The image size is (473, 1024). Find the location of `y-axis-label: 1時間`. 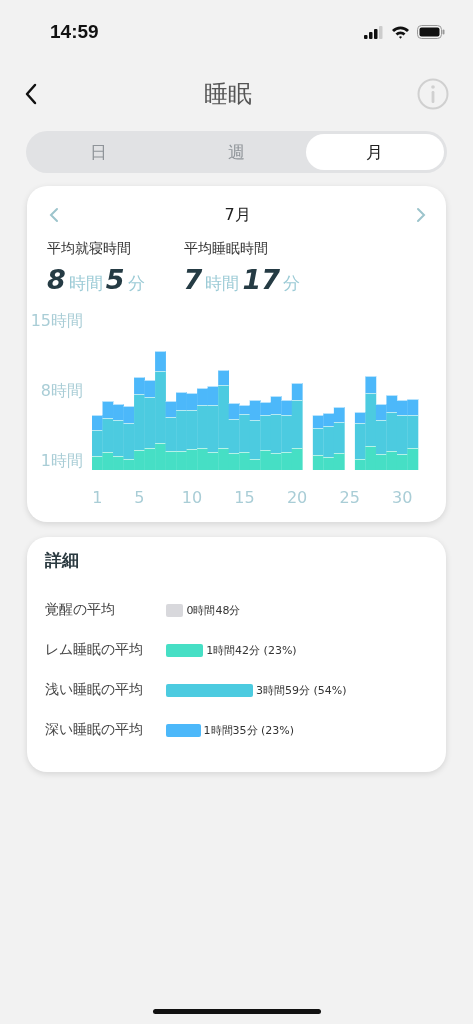

y-axis-label: 1時間 is located at coordinates (61, 460).